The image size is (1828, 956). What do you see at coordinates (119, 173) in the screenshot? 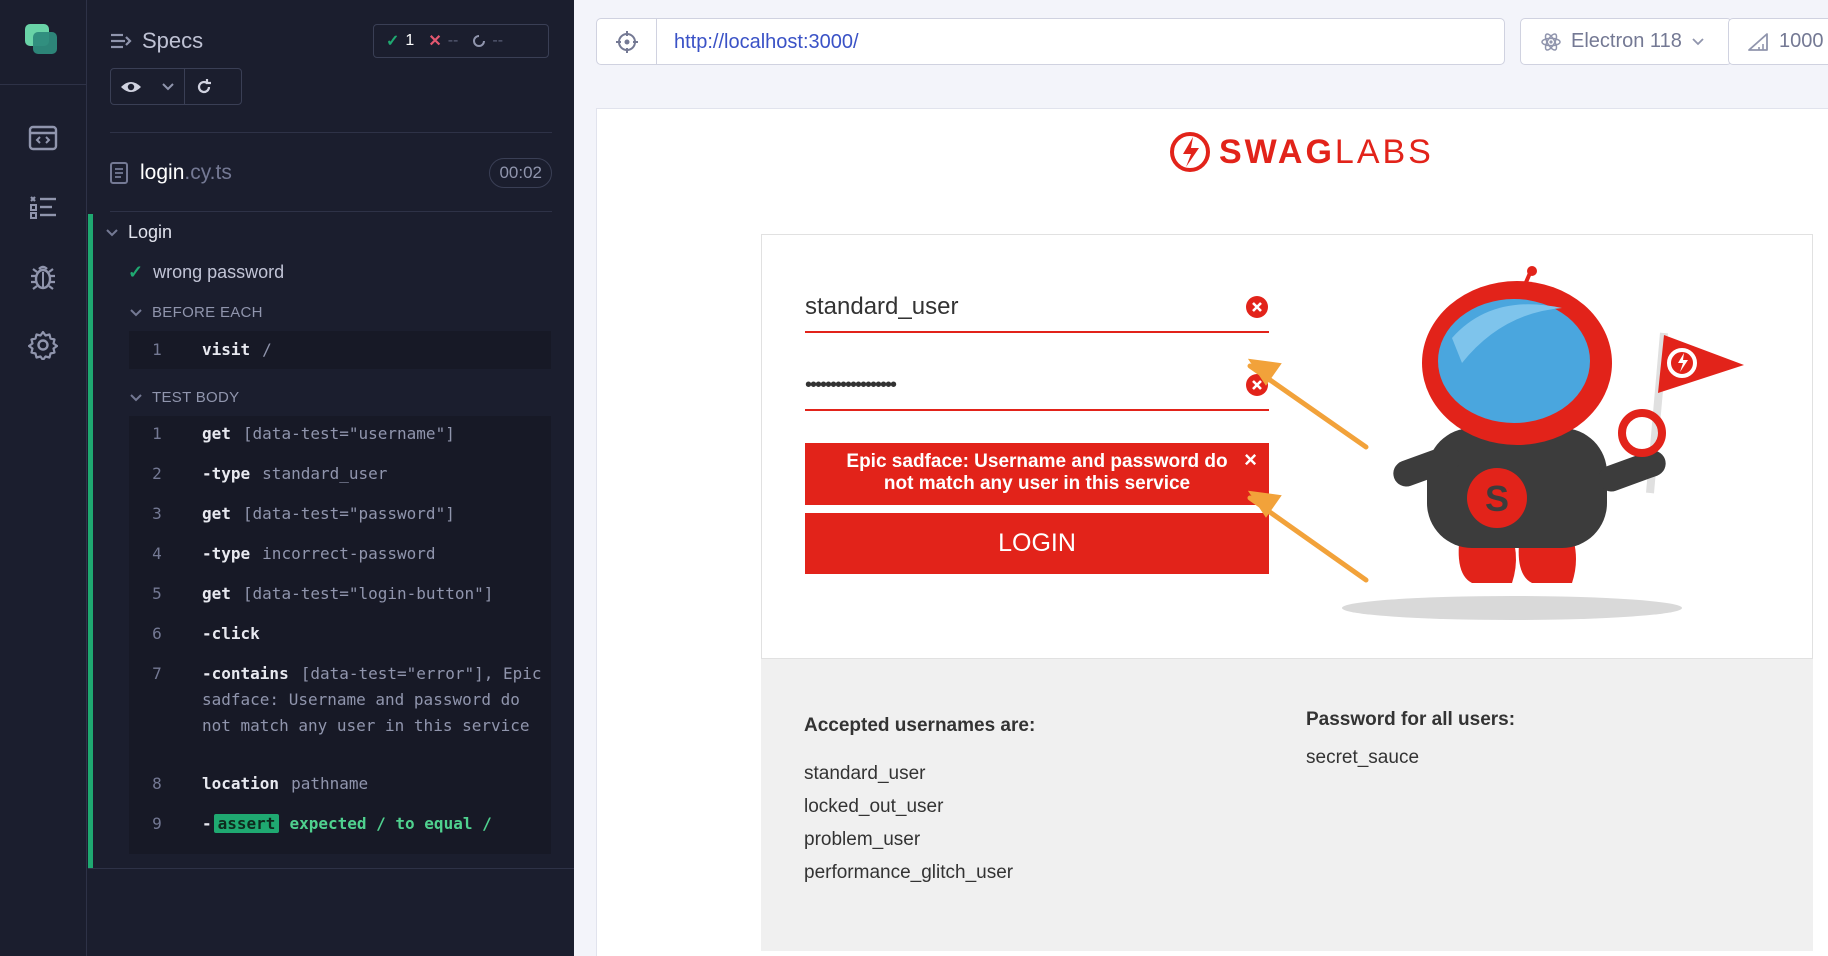
I see `file-icon` at bounding box center [119, 173].